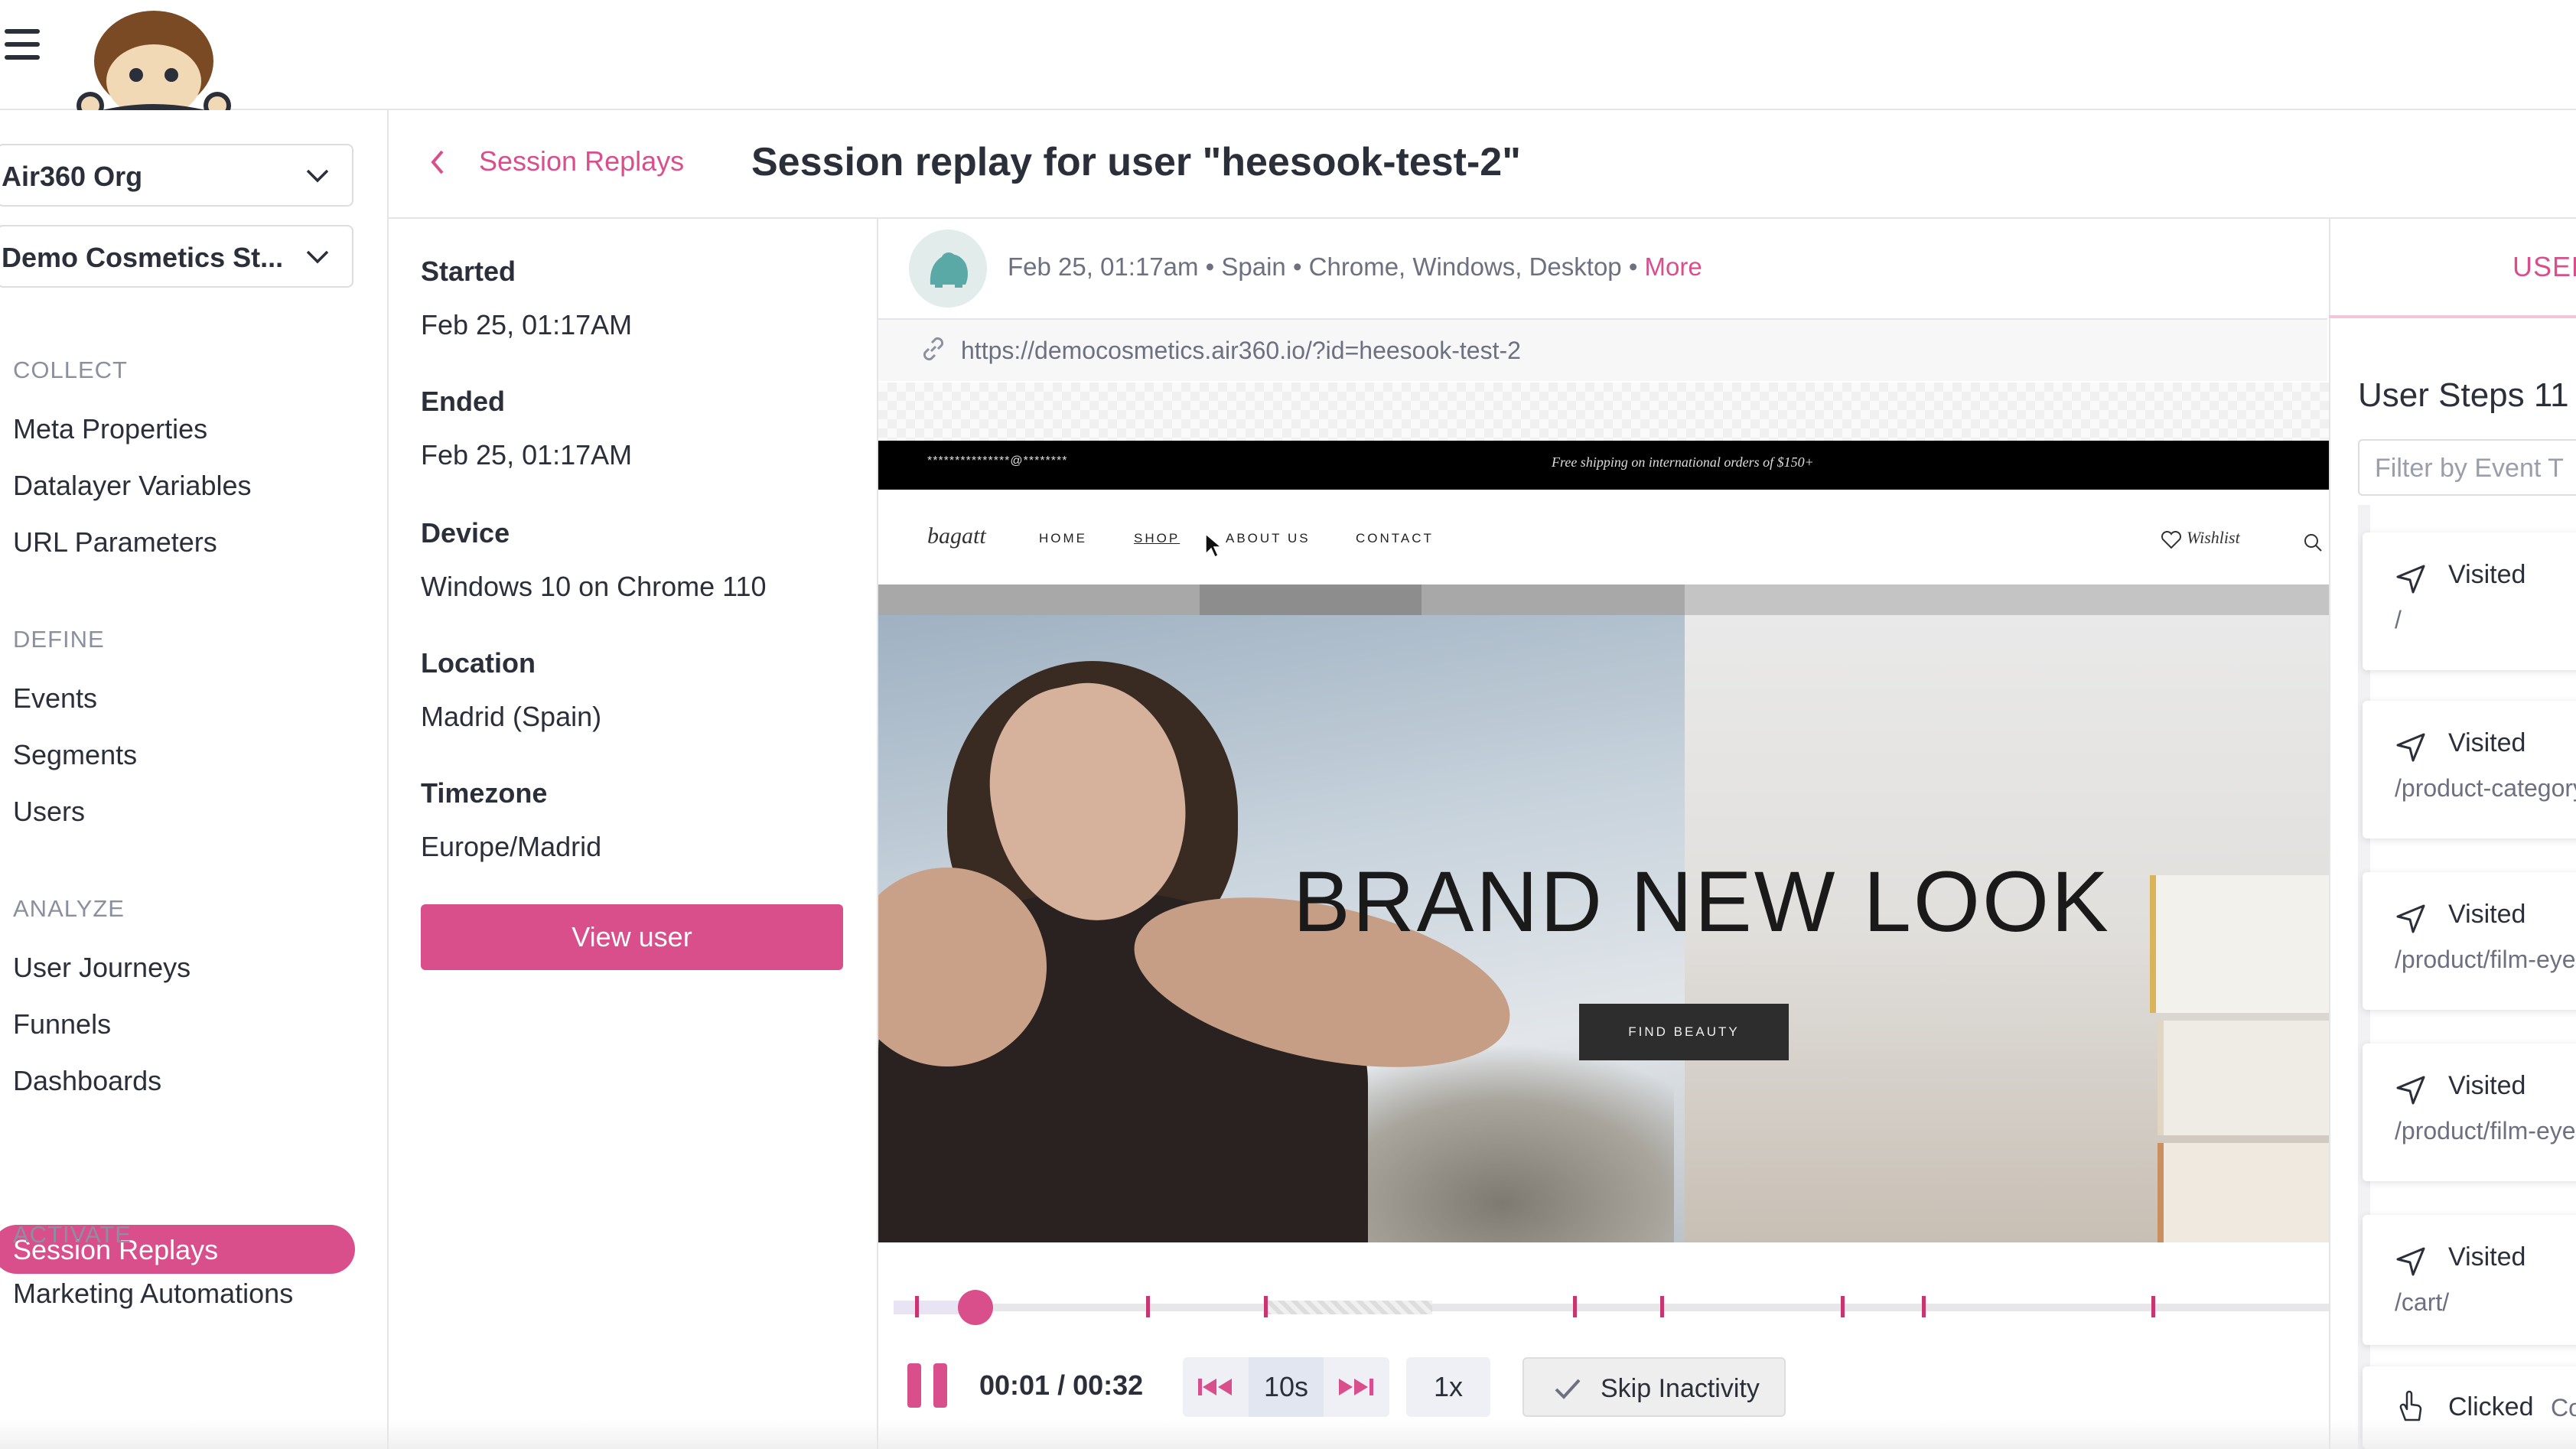 Image resolution: width=2576 pixels, height=1449 pixels. Describe the element at coordinates (1568, 1389) in the screenshot. I see `check-icon` at that location.